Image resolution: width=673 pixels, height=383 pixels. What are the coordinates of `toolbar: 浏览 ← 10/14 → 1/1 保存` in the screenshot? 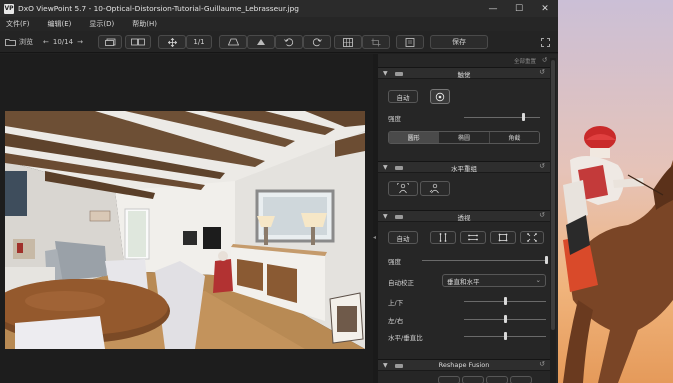 It's located at (279, 42).